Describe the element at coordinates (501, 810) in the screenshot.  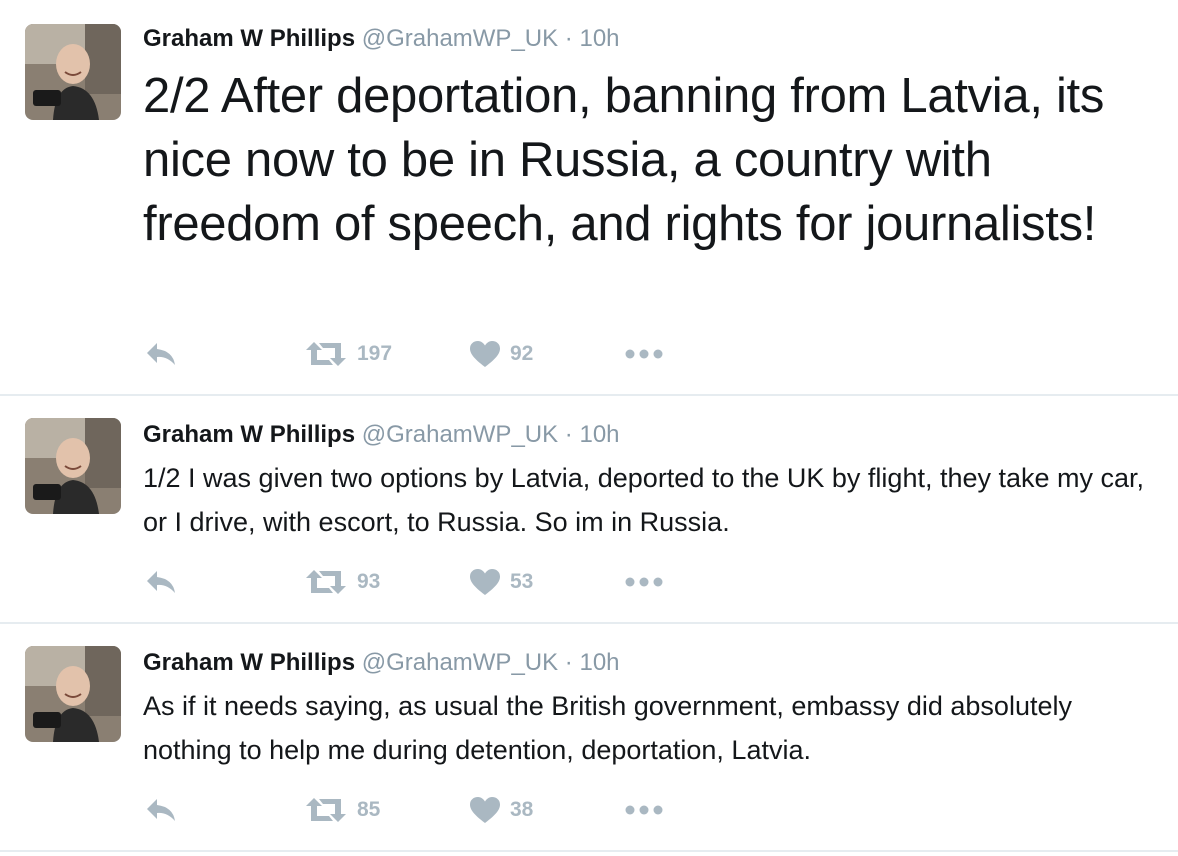
I see `like-button: 38` at that location.